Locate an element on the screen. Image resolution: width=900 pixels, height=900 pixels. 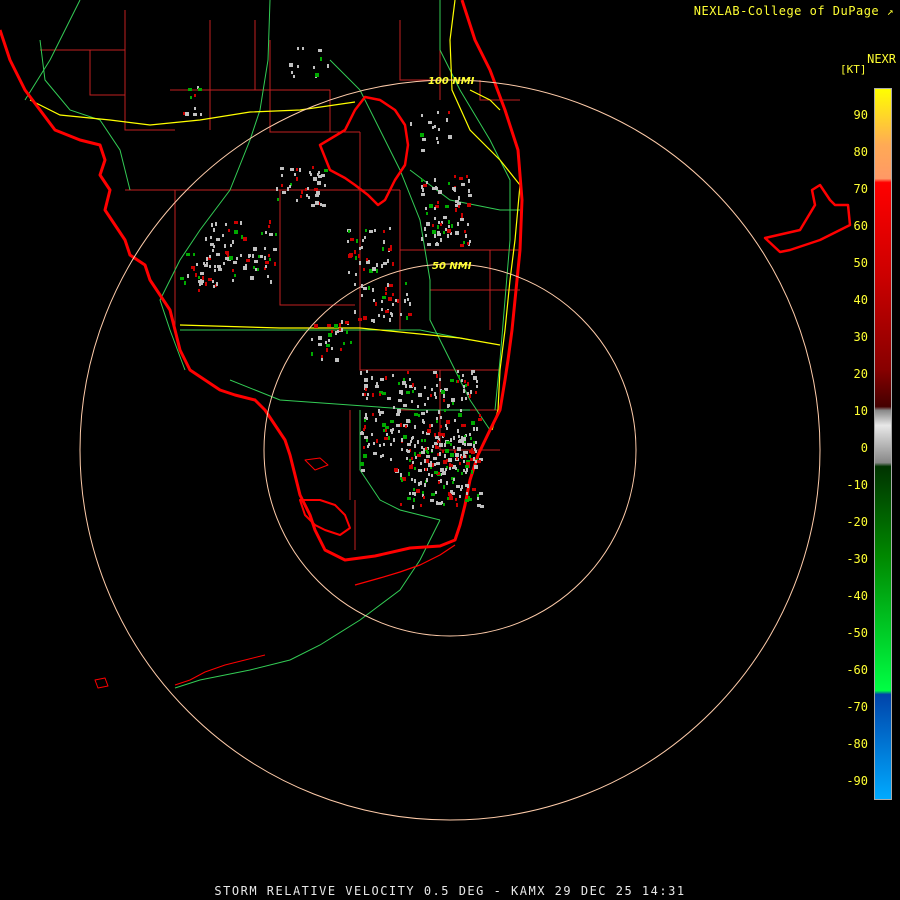
colorbar-tick: -20 is located at coordinates (857, 522).